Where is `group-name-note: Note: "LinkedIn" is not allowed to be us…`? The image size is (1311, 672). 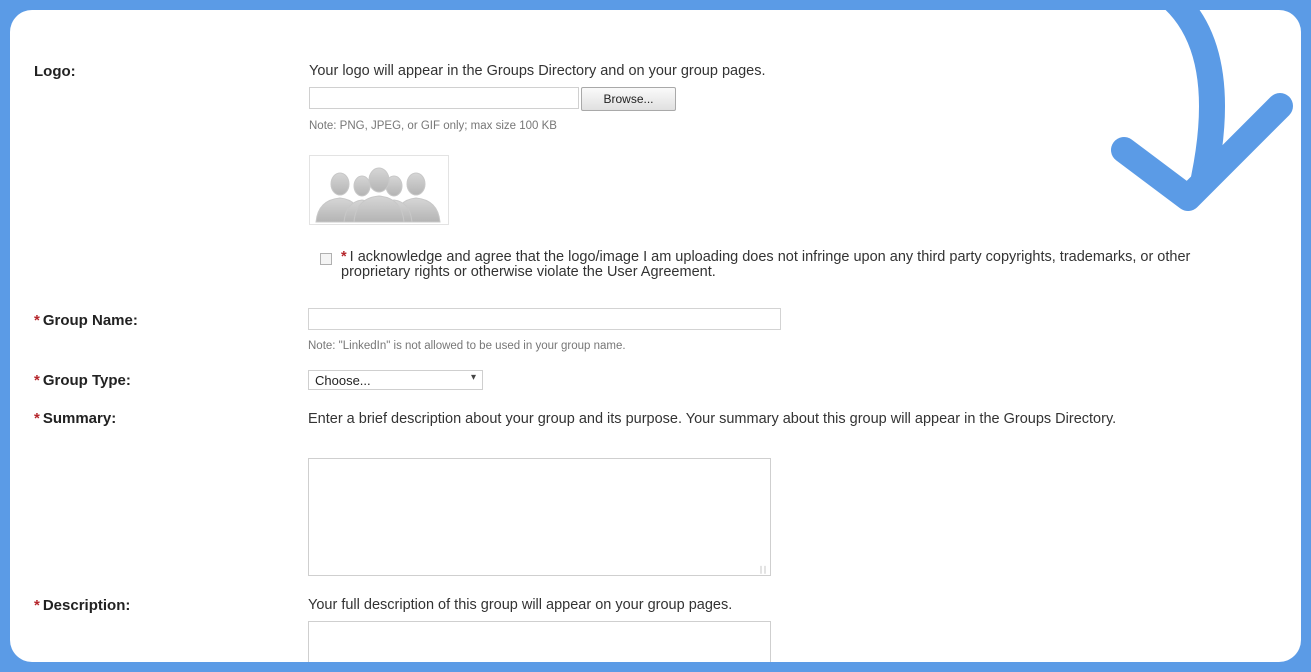
group-name-note: Note: "LinkedIn" is not allowed to be us… is located at coordinates (467, 346).